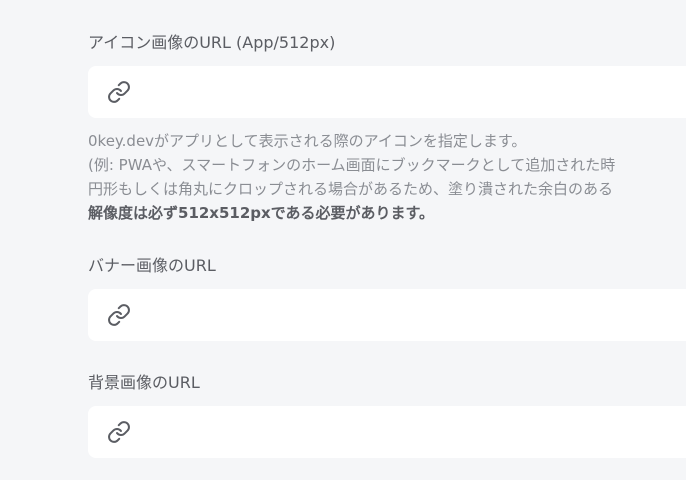  Describe the element at coordinates (415, 433) in the screenshot. I see `background-url-input` at that location.